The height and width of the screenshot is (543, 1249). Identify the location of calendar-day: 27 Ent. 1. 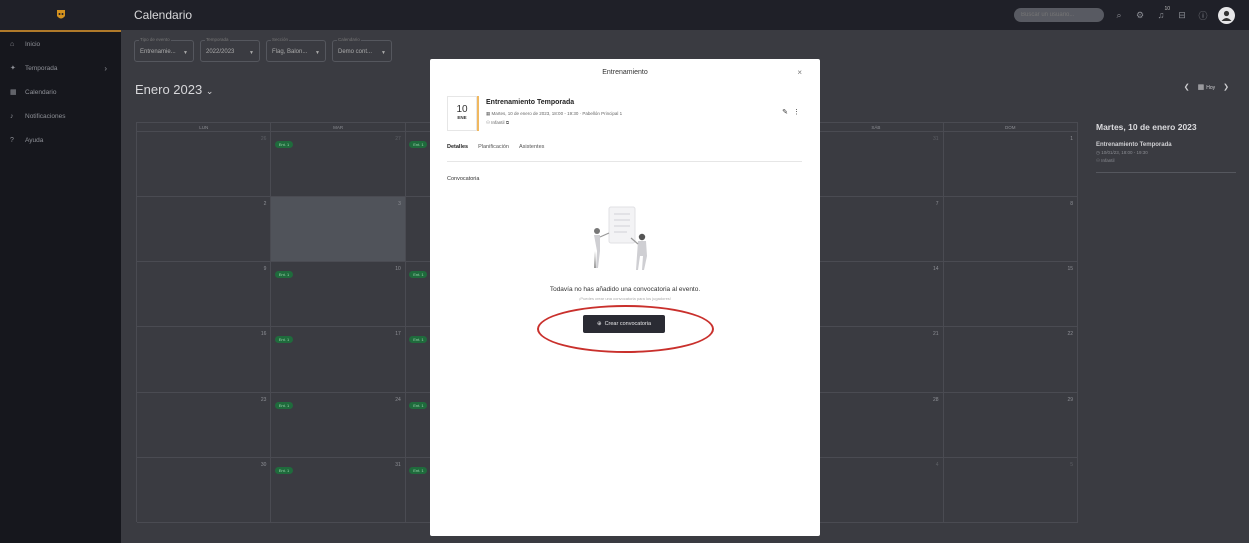
(349, 165).